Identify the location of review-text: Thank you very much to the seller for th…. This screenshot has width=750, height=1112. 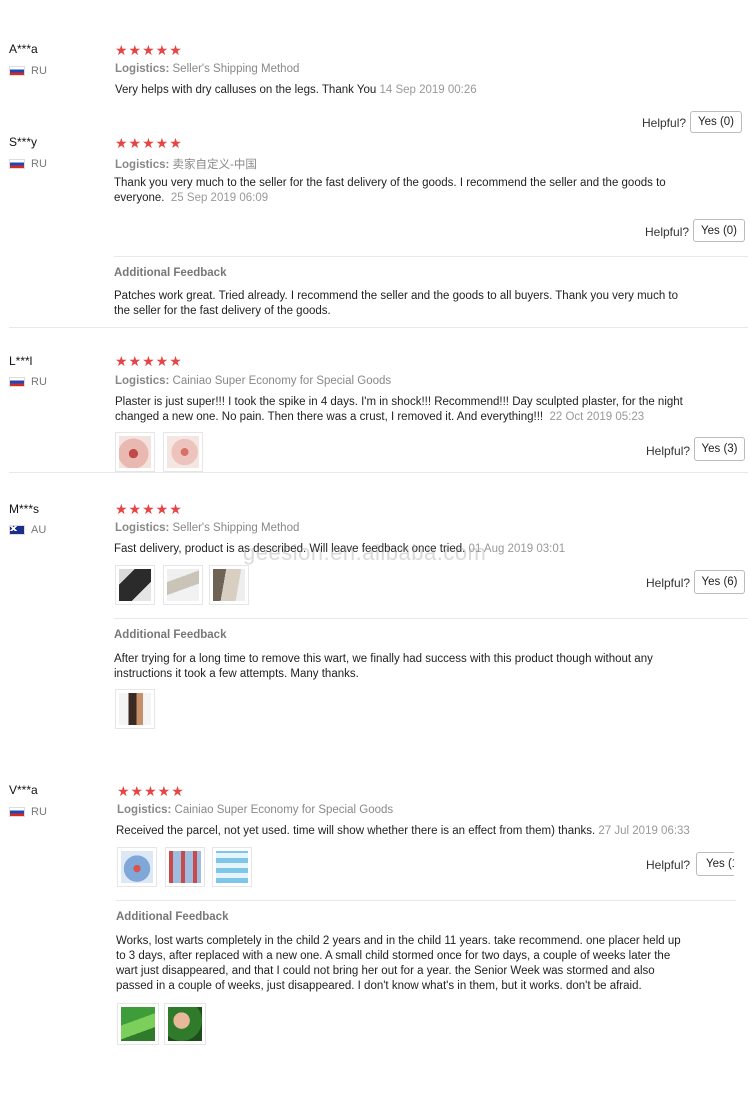
(414, 191).